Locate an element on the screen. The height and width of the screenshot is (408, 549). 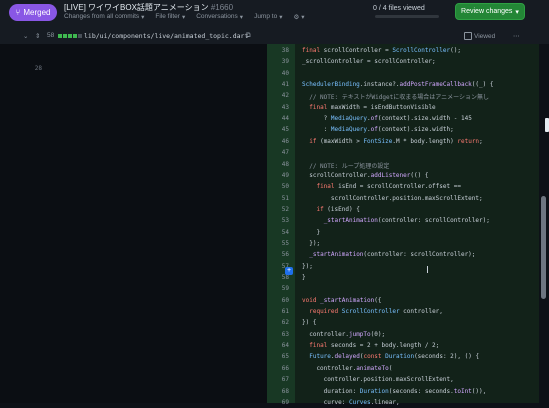
conversations-menu: Conversations ▾ is located at coordinates (219, 17).